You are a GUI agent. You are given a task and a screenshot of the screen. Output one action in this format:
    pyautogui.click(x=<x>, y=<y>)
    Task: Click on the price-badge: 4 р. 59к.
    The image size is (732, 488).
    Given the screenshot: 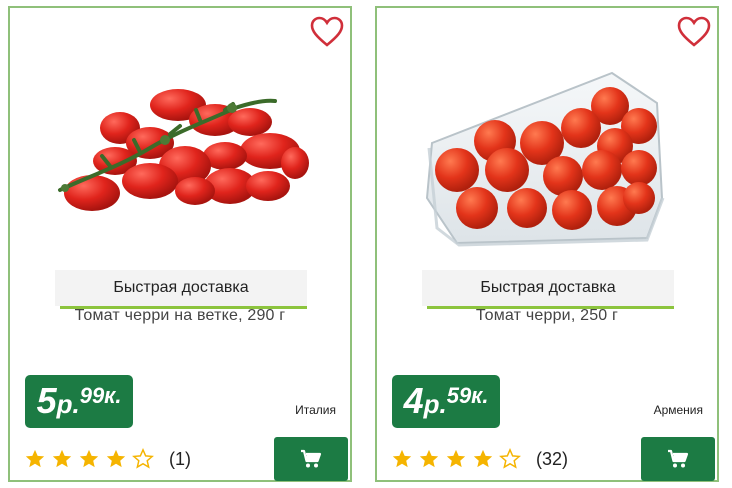 What is the action you would take?
    pyautogui.click(x=446, y=401)
    